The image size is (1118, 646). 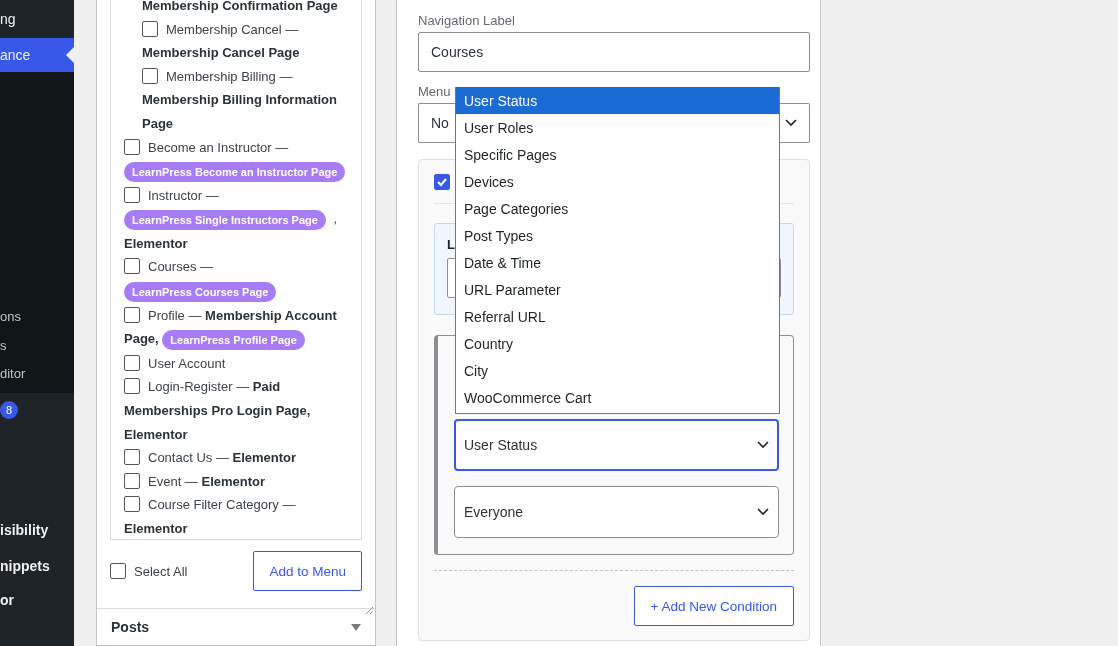 What do you see at coordinates (242, 315) in the screenshot?
I see `page-title: Profile — Membership Account` at bounding box center [242, 315].